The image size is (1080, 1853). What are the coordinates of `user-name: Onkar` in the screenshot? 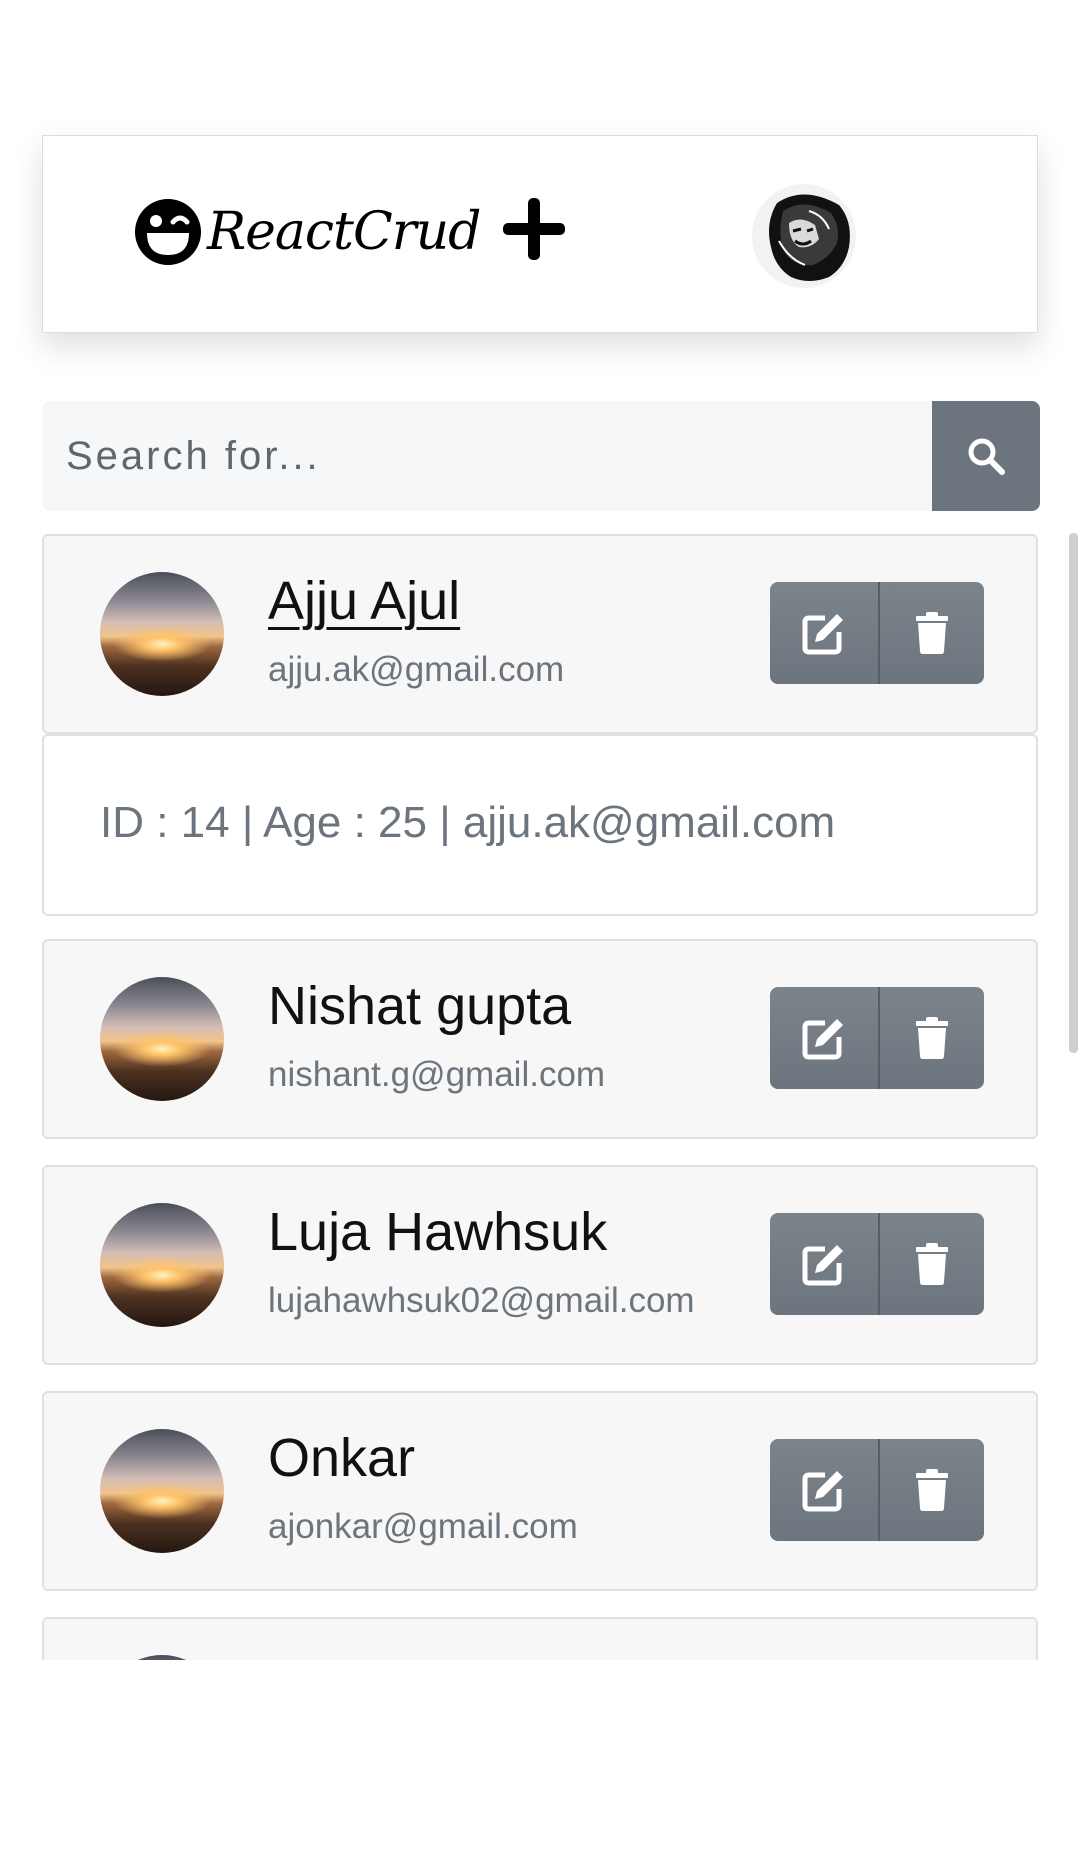 It's located at (341, 1458).